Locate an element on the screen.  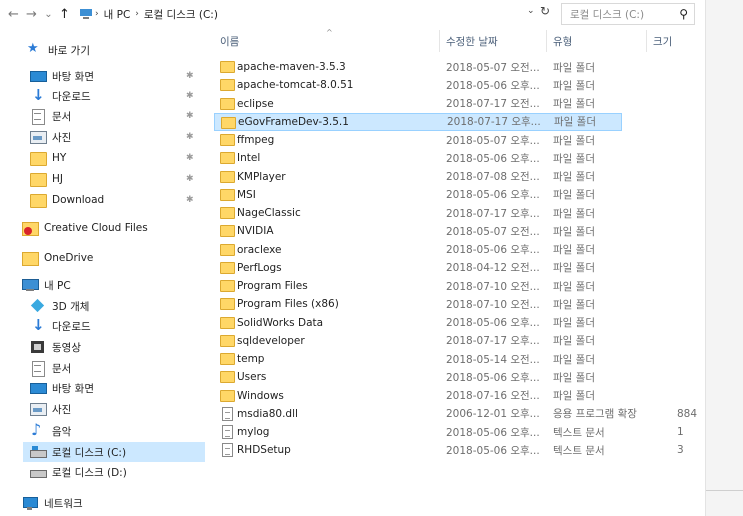
sort-ascending-icon: ^ is located at coordinates (329, 32).